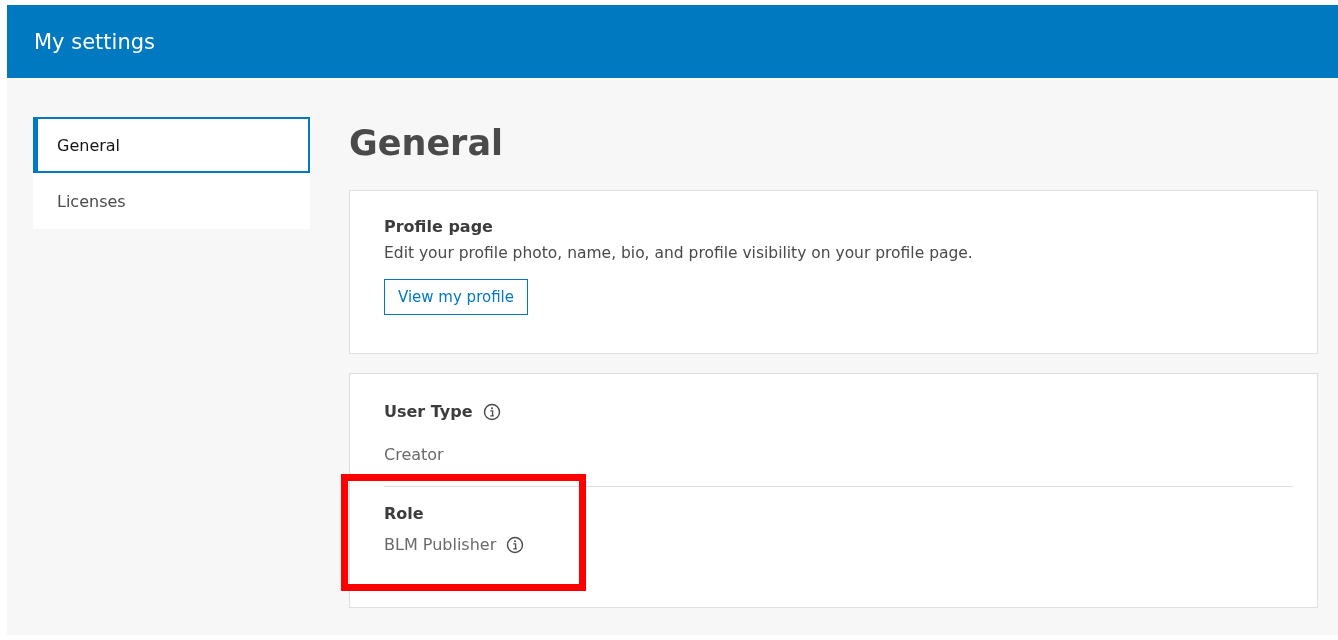  Describe the element at coordinates (440, 544) in the screenshot. I see `role-value: BLM Publisher` at that location.